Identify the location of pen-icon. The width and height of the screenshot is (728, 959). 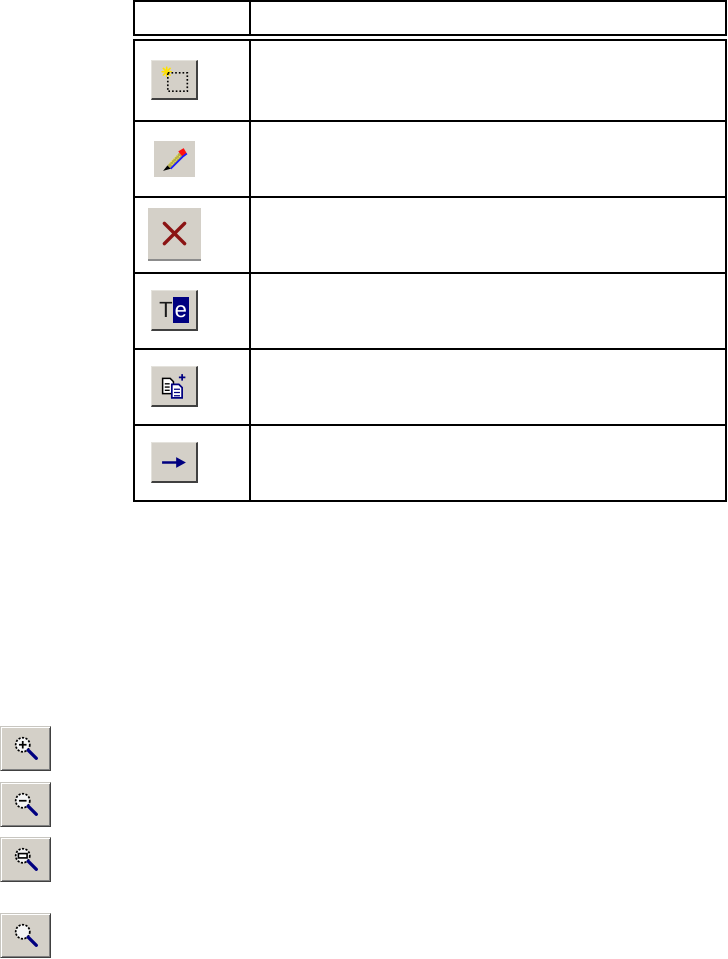
(175, 159).